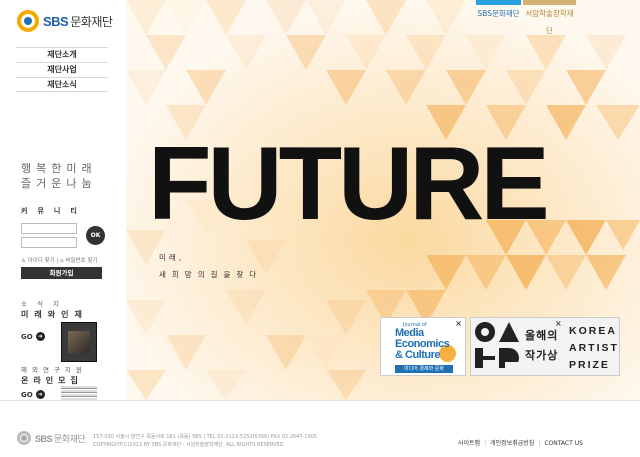 This screenshot has width=640, height=457. What do you see at coordinates (59, 183) in the screenshot?
I see `slogan-line2: 즐거운나눔` at bounding box center [59, 183].